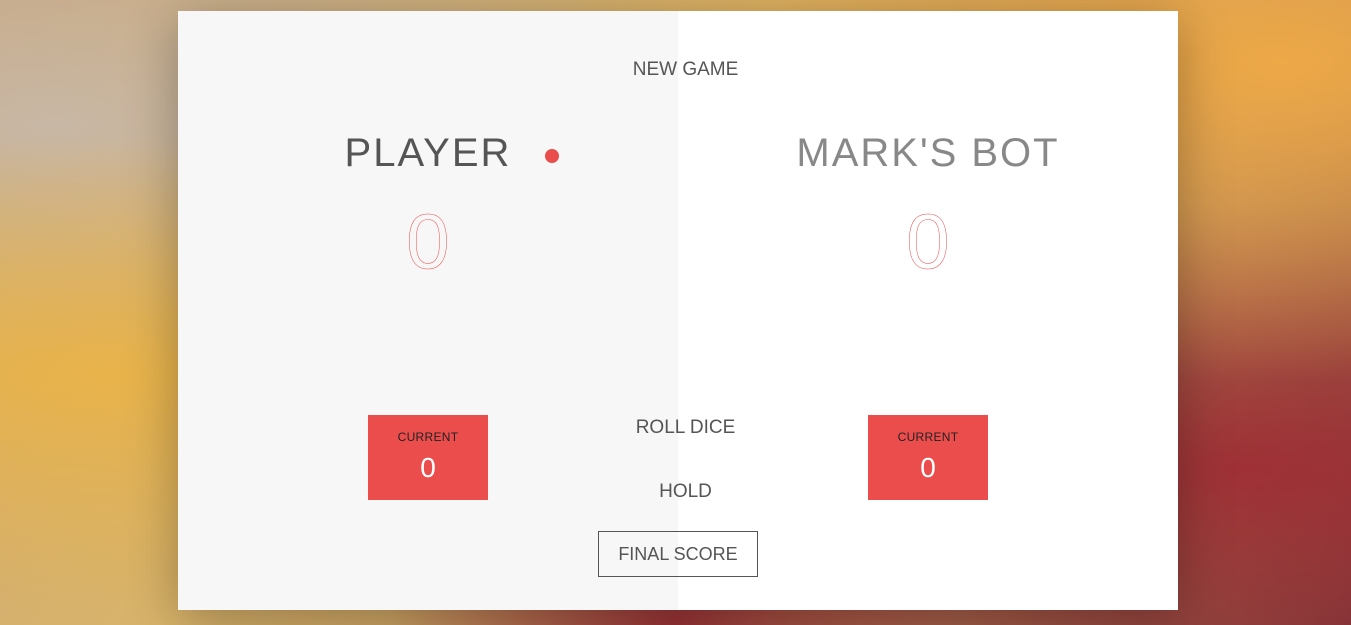 The height and width of the screenshot is (625, 1351). Describe the element at coordinates (685, 492) in the screenshot. I see `hold-button: HOLD` at that location.